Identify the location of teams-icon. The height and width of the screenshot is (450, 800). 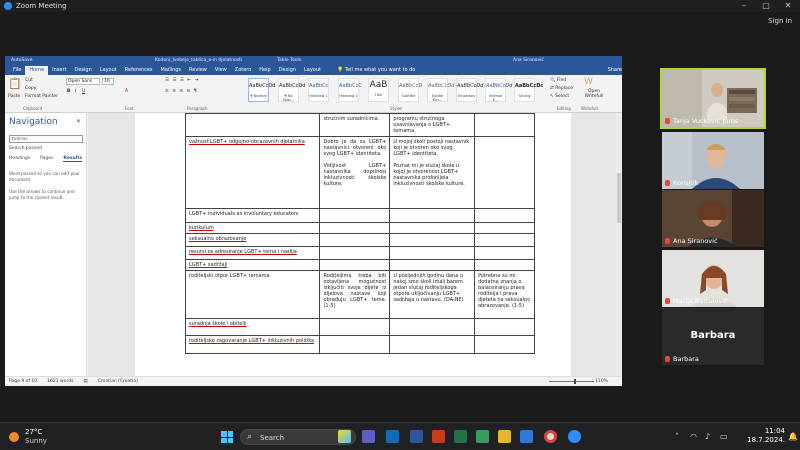
(368, 436).